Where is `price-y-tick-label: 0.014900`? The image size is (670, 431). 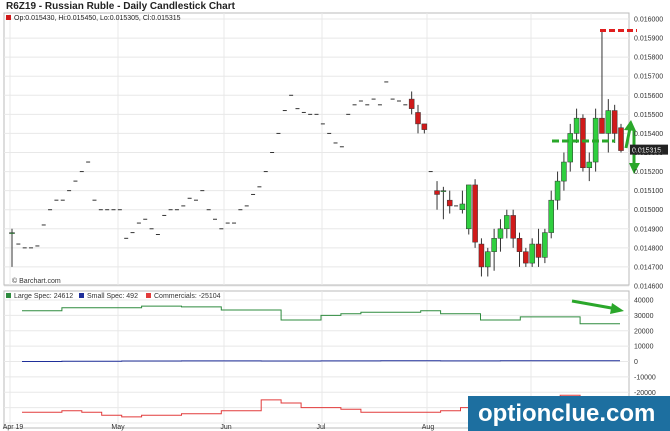 price-y-tick-label: 0.014900 is located at coordinates (648, 229).